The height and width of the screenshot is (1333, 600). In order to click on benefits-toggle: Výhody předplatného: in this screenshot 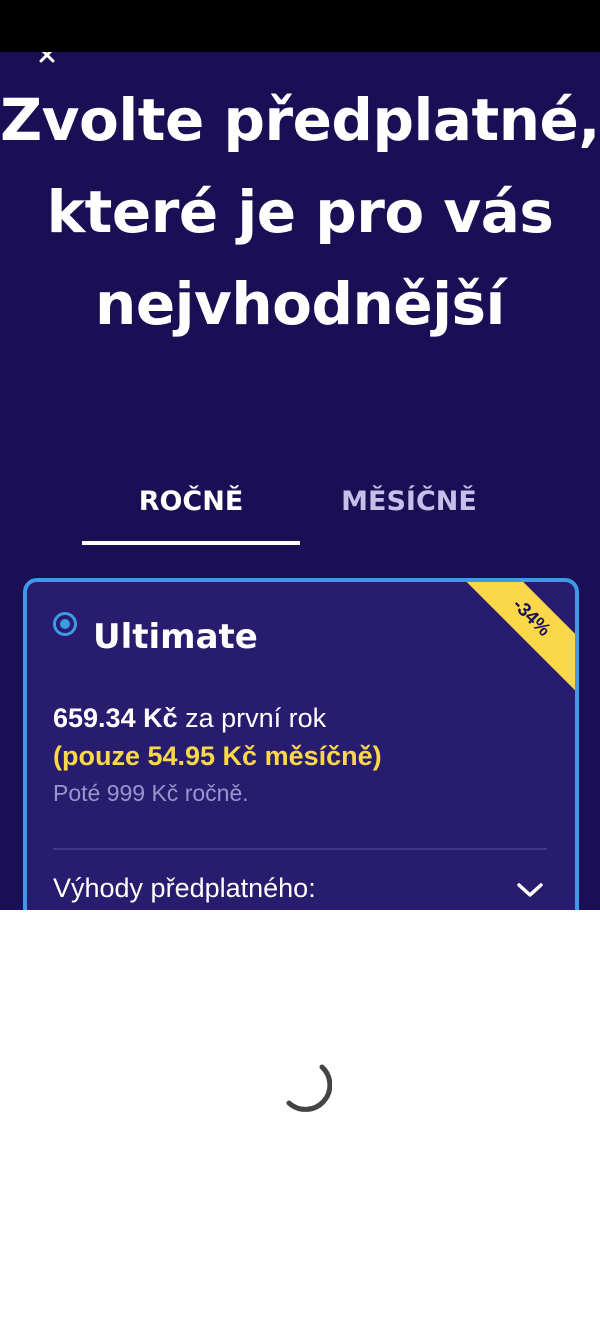, I will do `click(301, 890)`.